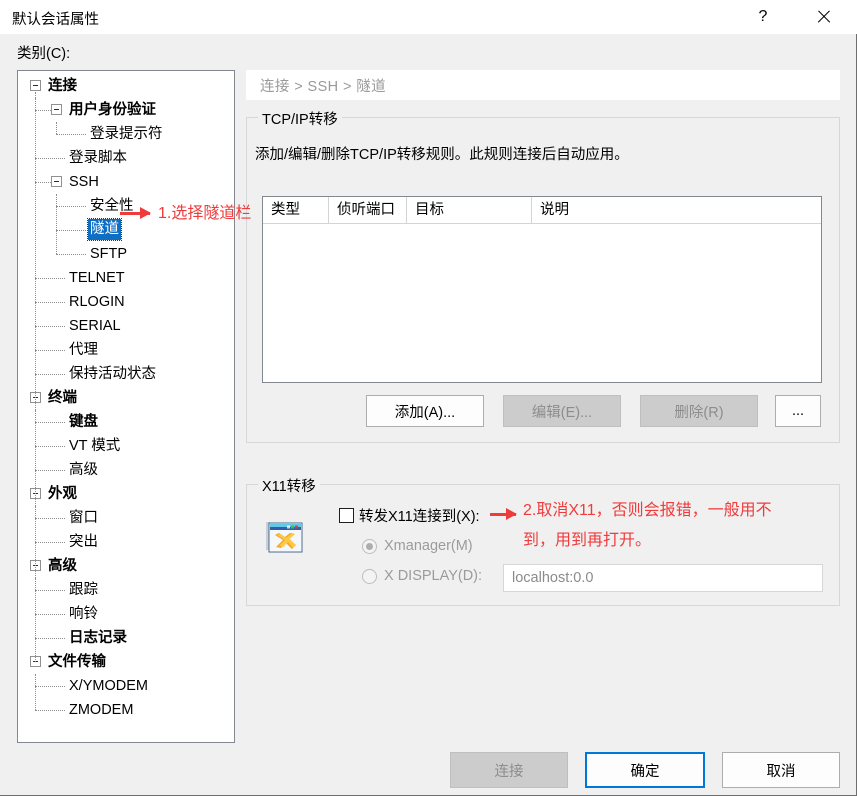 The image size is (857, 796). Describe the element at coordinates (109, 254) in the screenshot. I see `tree-item-label: SFTP` at that location.